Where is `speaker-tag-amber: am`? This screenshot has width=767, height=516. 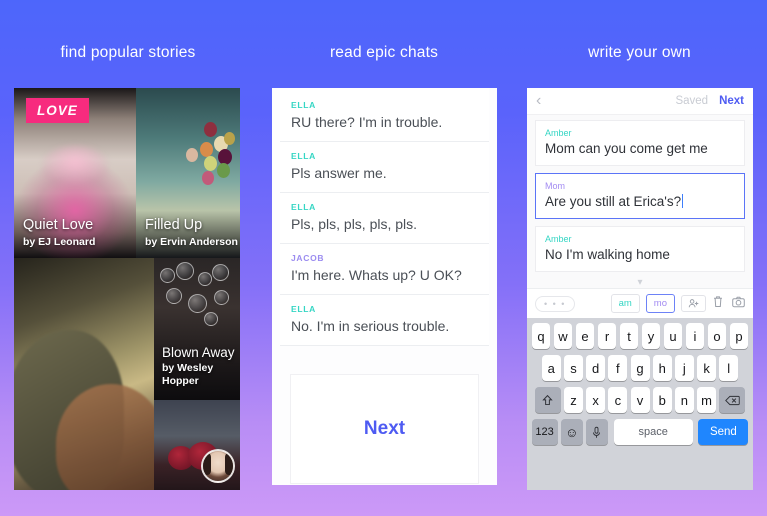 speaker-tag-amber: am is located at coordinates (625, 303).